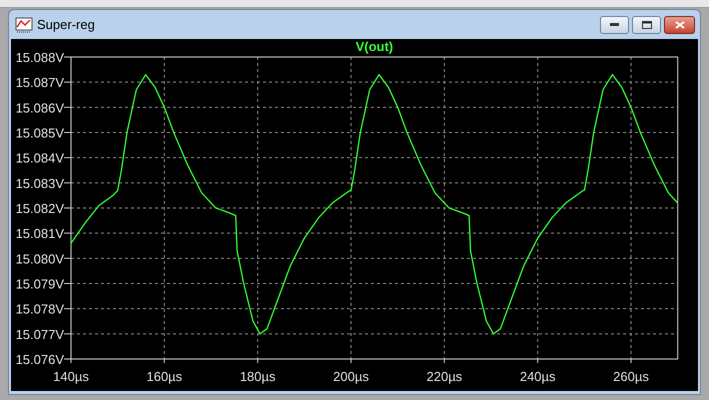 This screenshot has height=400, width=709. Describe the element at coordinates (40, 284) in the screenshot. I see `y-tick-label: 15.079V` at that location.